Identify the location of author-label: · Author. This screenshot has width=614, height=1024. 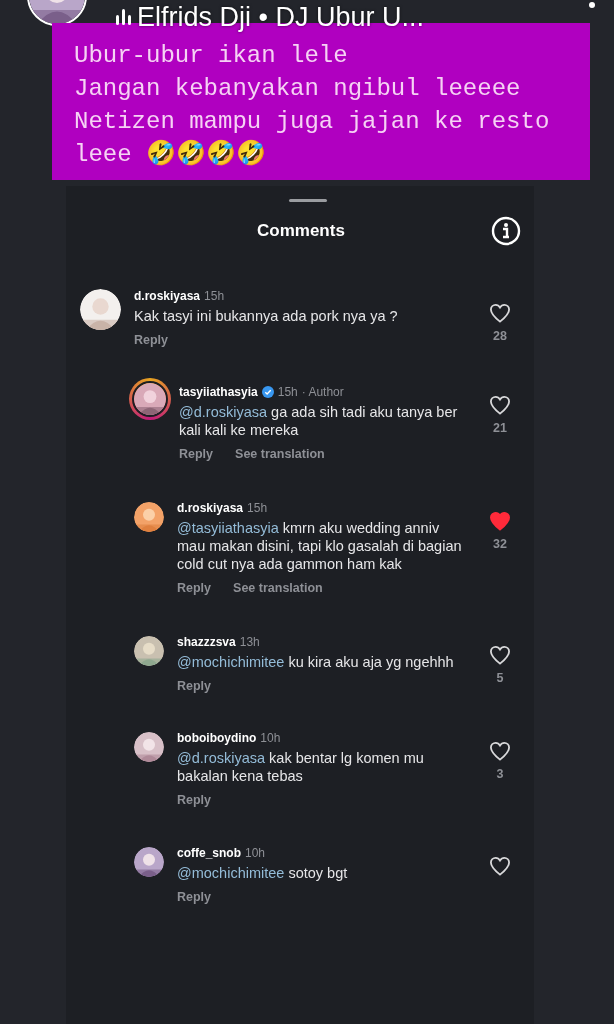
(322, 392).